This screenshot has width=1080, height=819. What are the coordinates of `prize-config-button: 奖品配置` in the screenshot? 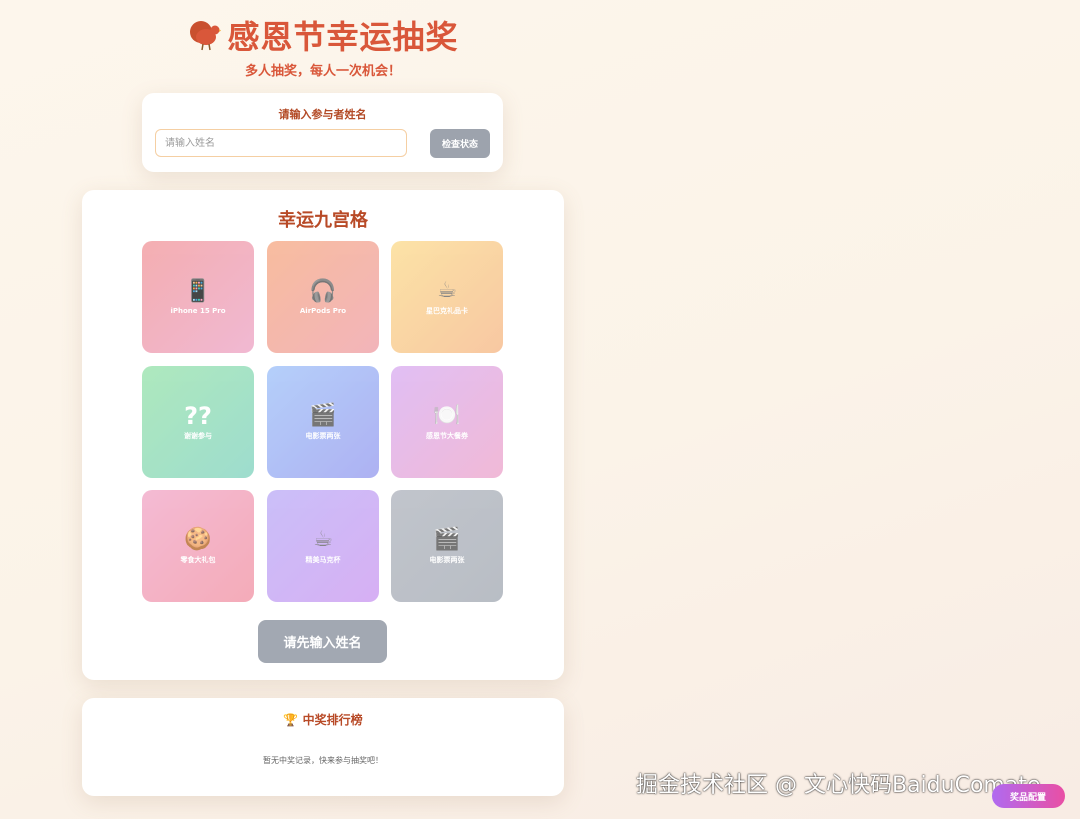 It's located at (1028, 796).